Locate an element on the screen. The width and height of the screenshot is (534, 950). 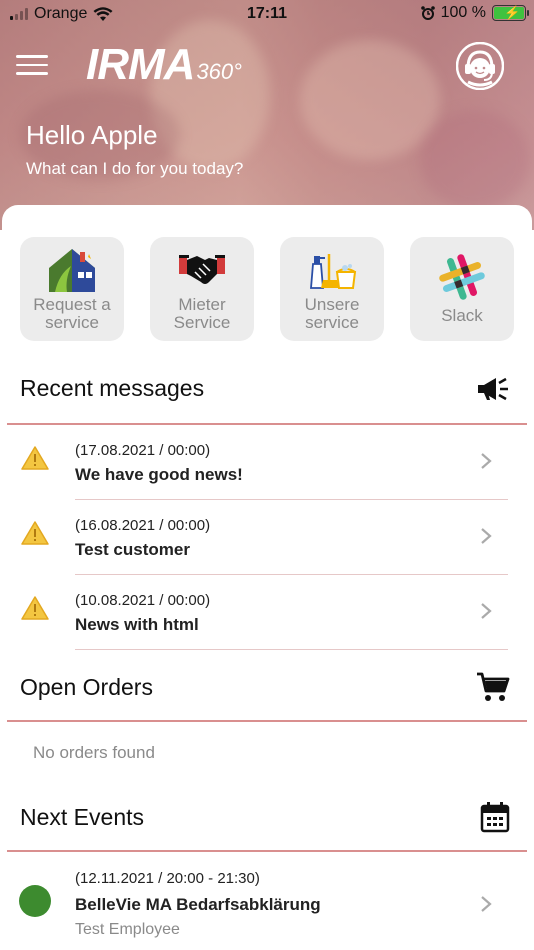
tile-label: Unsere service is located at coordinates (332, 313).